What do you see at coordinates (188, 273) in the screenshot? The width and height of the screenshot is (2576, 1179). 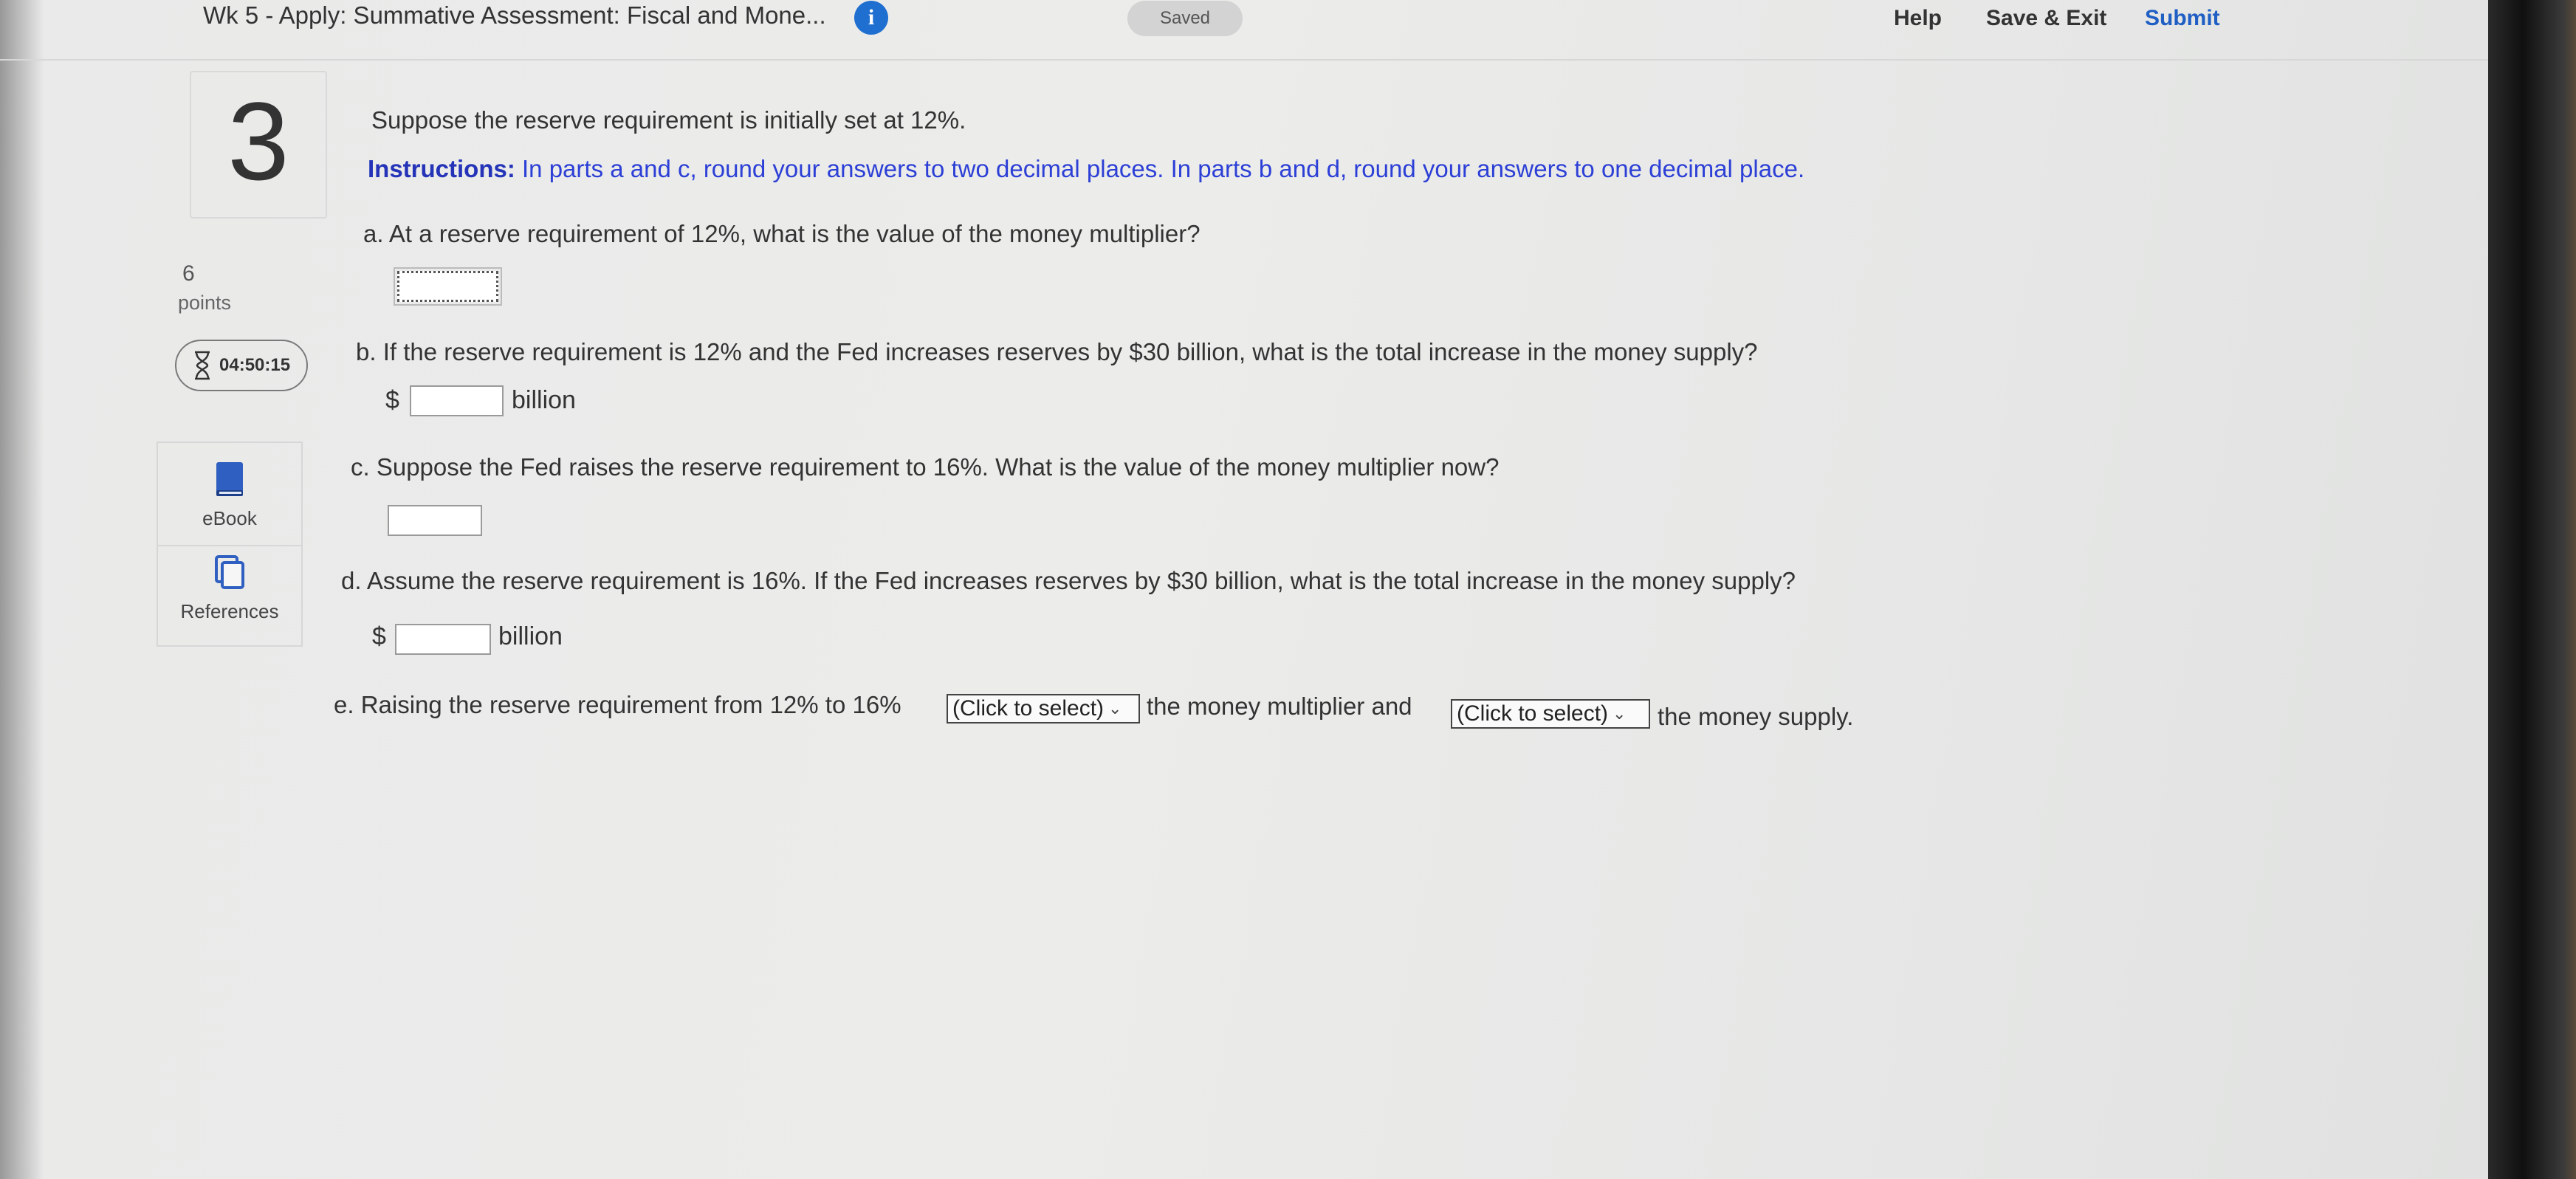 I see `points-value: 6` at bounding box center [188, 273].